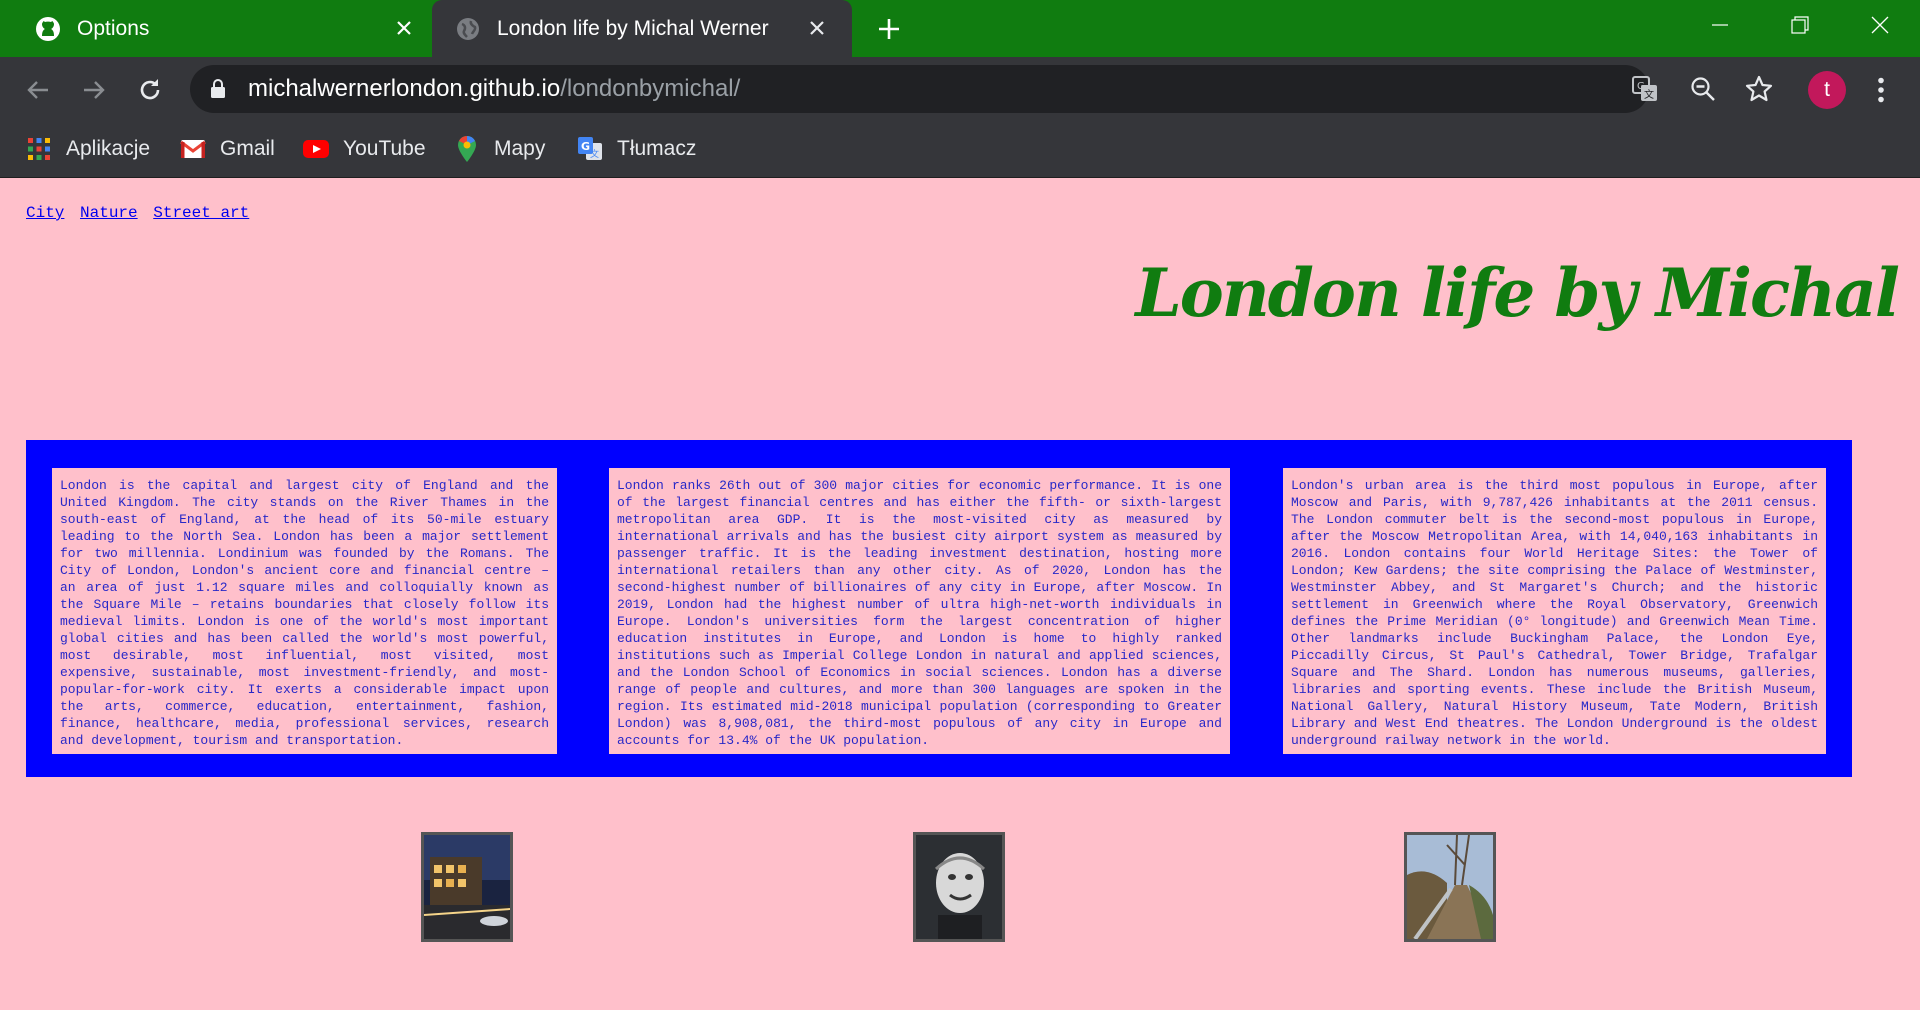  What do you see at coordinates (650, 88) in the screenshot?
I see `url-path: /londonbymichal/` at bounding box center [650, 88].